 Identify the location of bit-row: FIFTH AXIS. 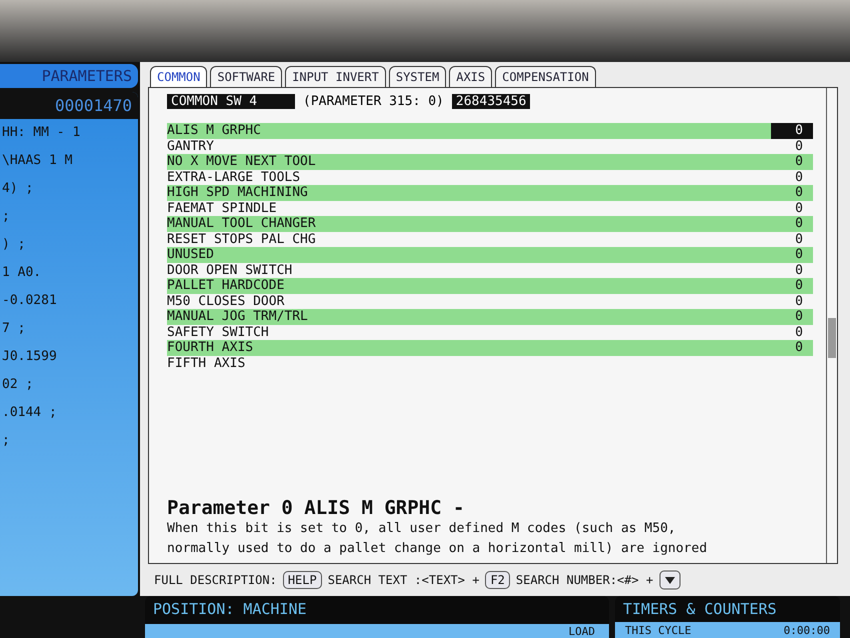
(490, 363).